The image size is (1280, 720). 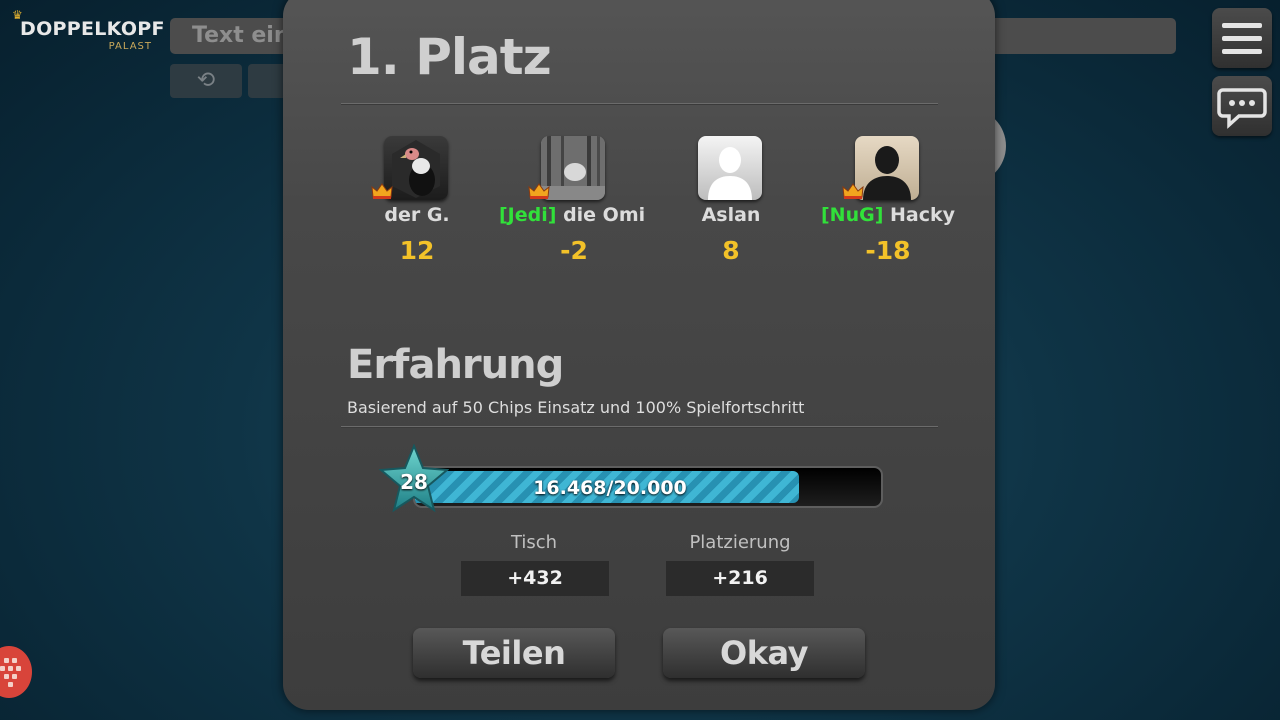 What do you see at coordinates (449, 57) in the screenshot?
I see `placement-title: 1. Platz` at bounding box center [449, 57].